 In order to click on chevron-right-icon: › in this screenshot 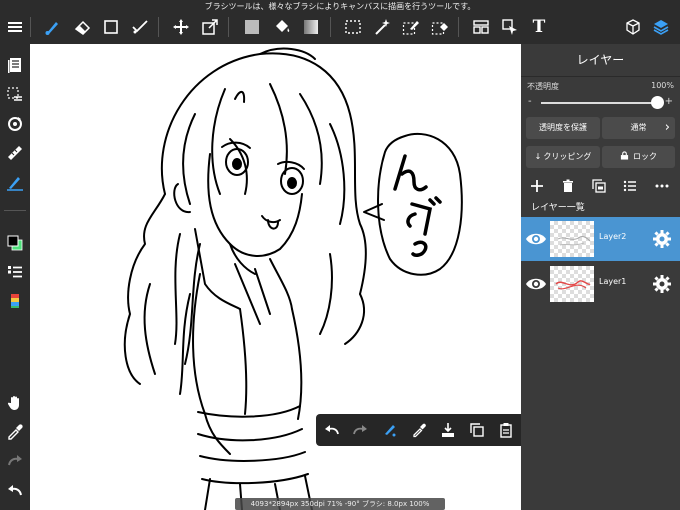, I will do `click(667, 127)`.